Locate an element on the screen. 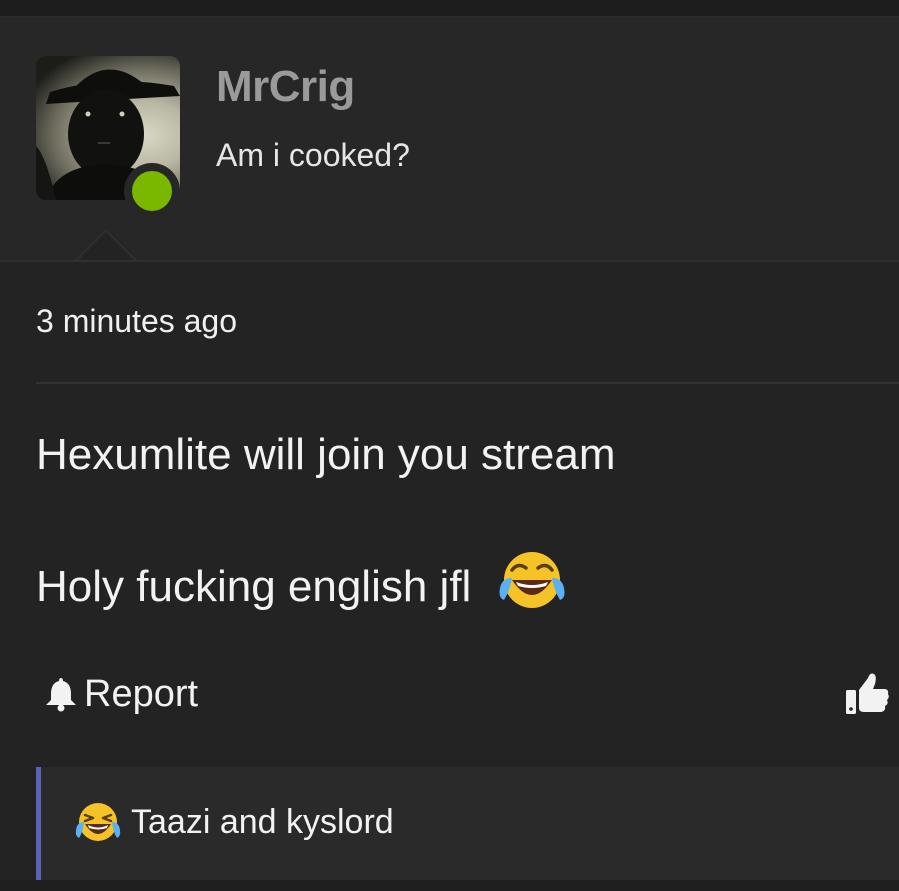 The height and width of the screenshot is (891, 899). online-dot is located at coordinates (152, 191).